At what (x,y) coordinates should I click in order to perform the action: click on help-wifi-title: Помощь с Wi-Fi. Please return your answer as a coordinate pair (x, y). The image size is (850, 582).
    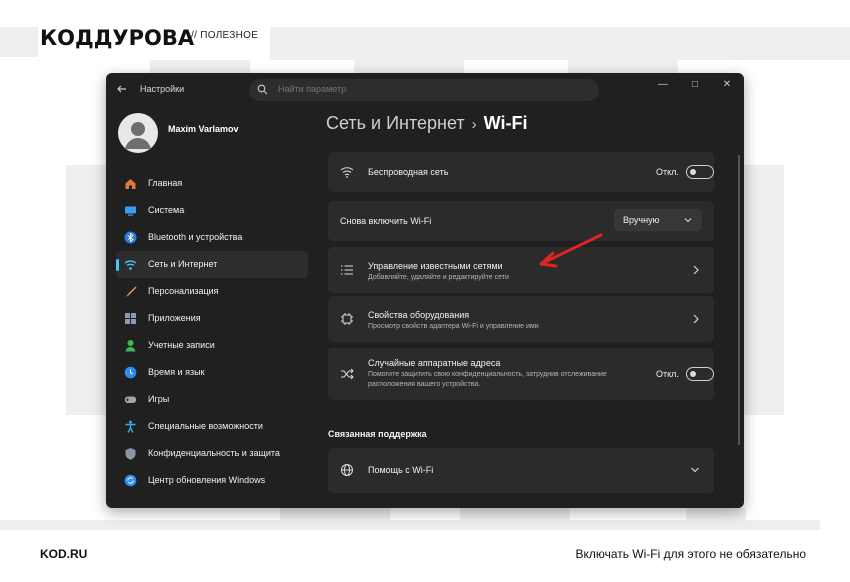
    Looking at the image, I should click on (401, 470).